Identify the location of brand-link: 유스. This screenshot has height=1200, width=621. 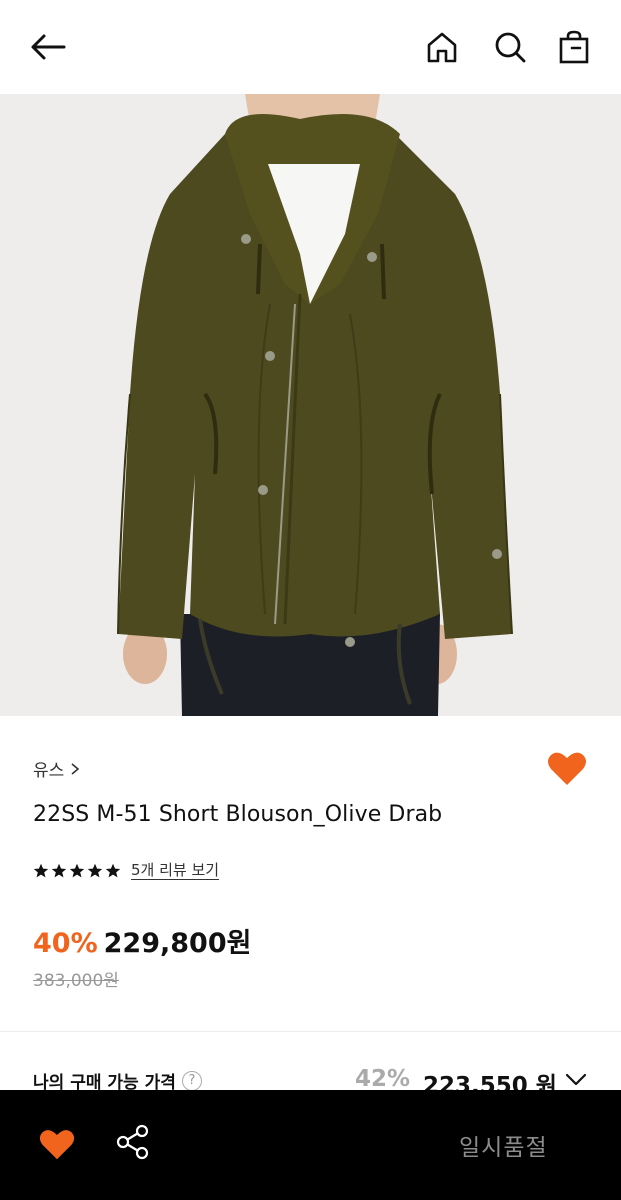
(56, 768).